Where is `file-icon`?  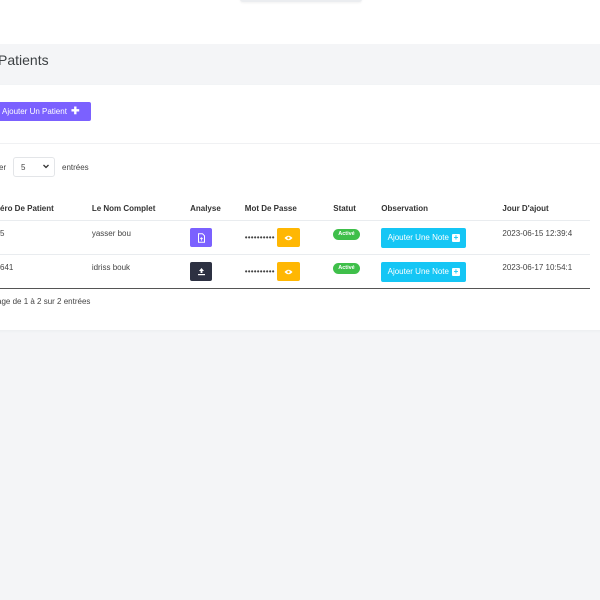
file-icon is located at coordinates (201, 237).